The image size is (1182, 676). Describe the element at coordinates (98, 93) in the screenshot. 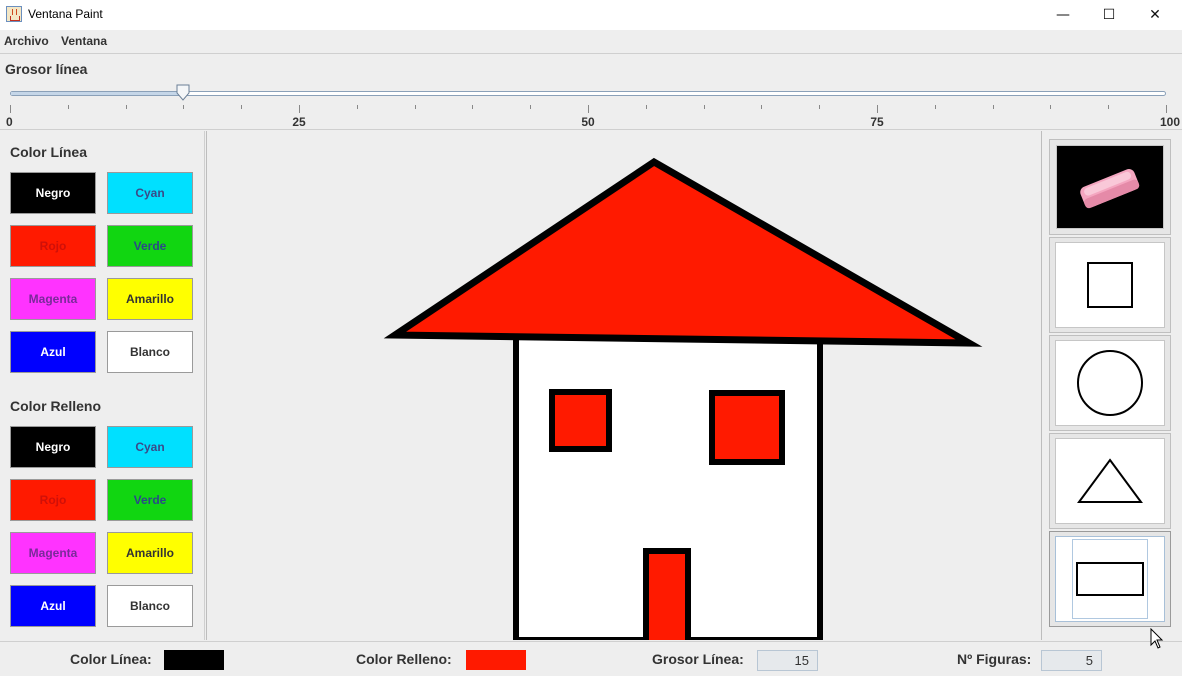

I see `slider-fill` at that location.